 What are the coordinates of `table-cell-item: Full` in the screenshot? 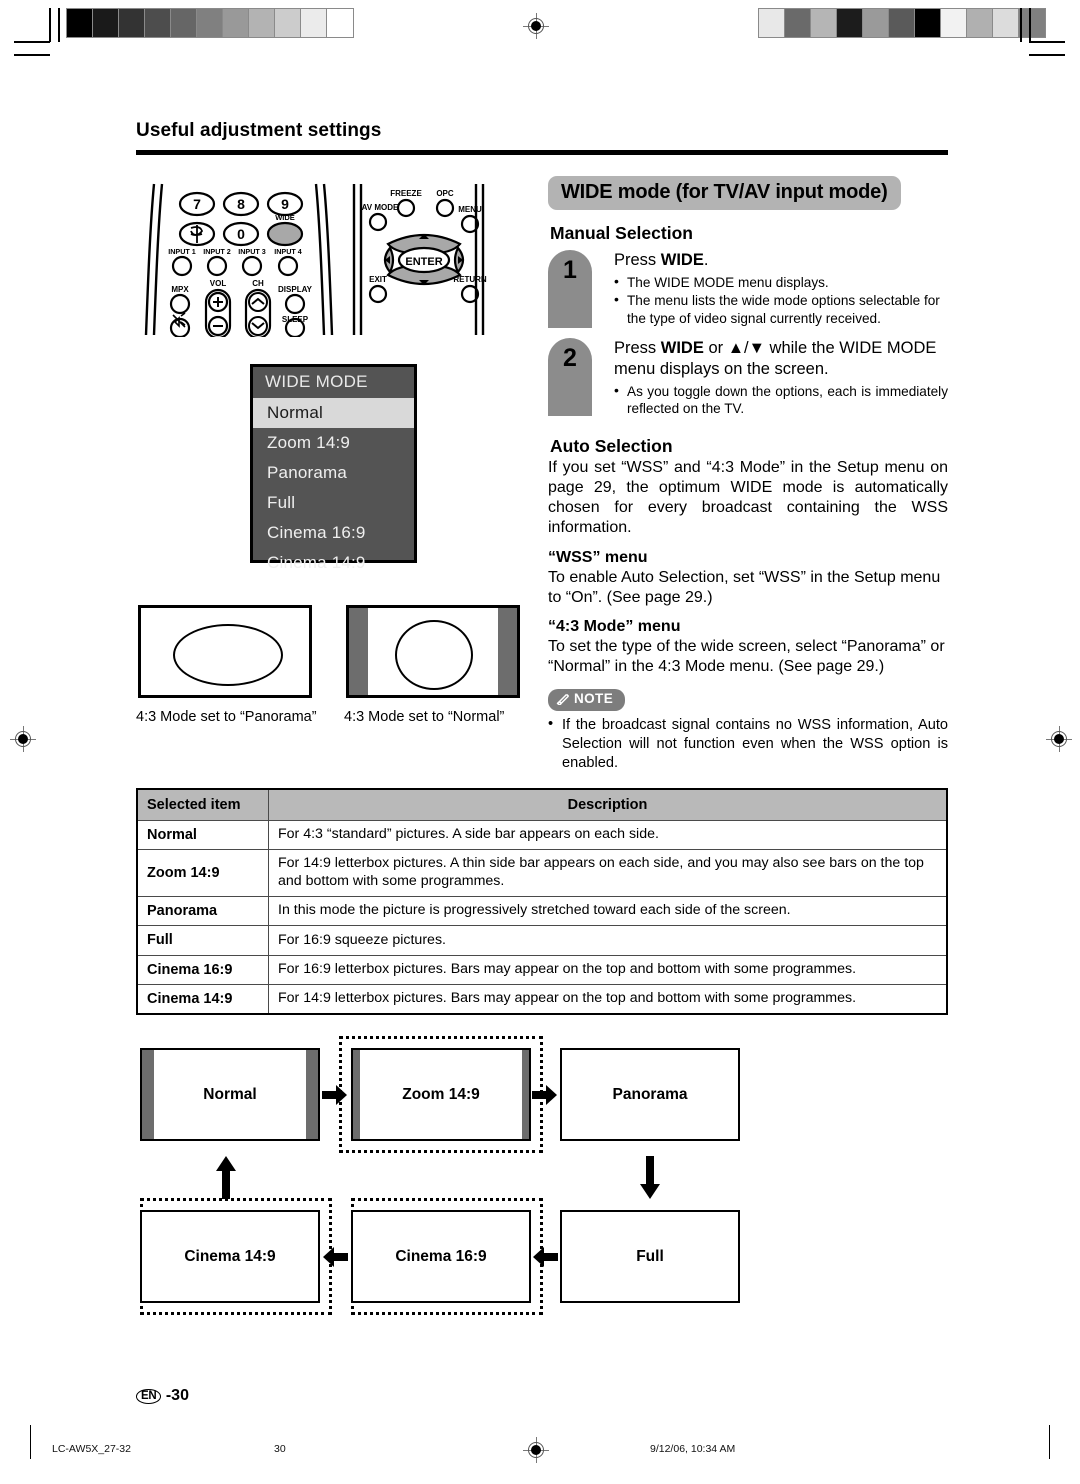 It's located at (202, 940).